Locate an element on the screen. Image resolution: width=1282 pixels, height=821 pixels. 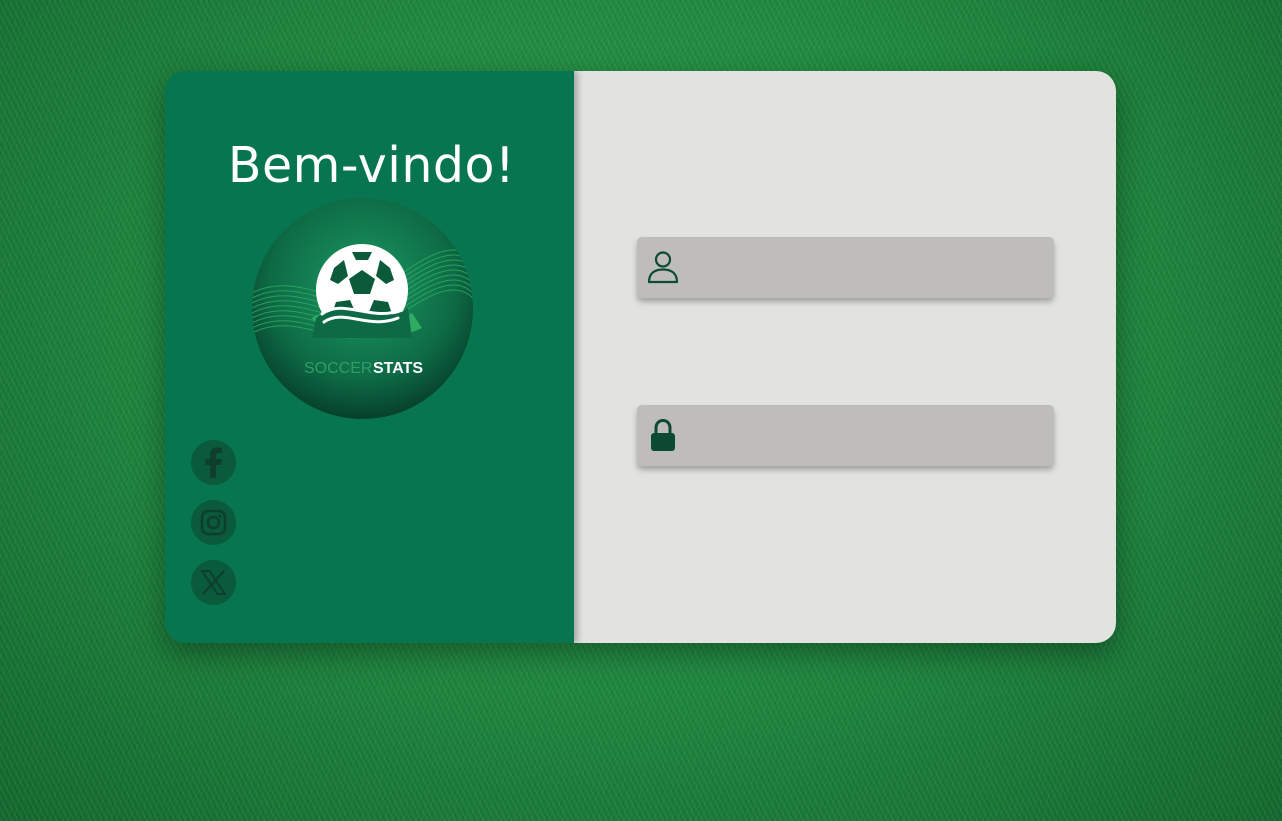
facebook-button is located at coordinates (213, 462).